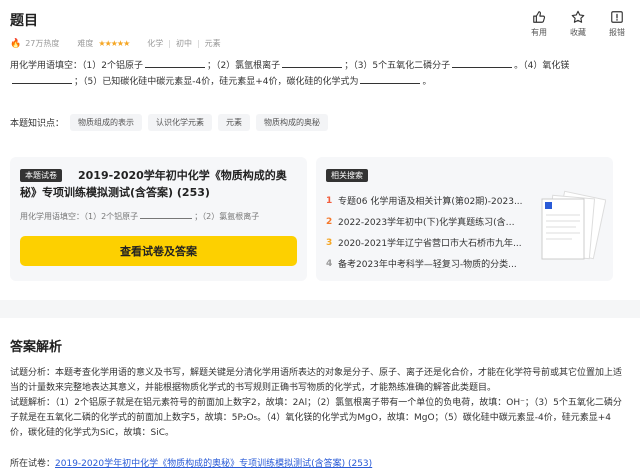  I want to click on difficulty-label: 难度, so click(85, 43).